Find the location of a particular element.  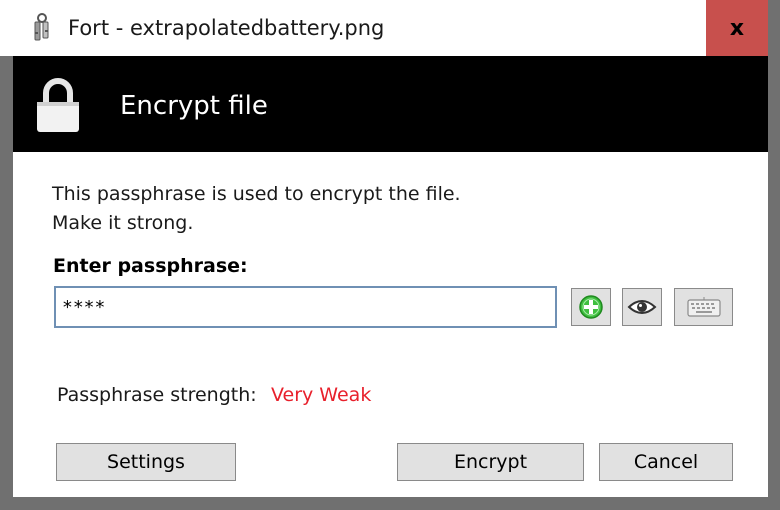

window-frame-left is located at coordinates (6, 283).